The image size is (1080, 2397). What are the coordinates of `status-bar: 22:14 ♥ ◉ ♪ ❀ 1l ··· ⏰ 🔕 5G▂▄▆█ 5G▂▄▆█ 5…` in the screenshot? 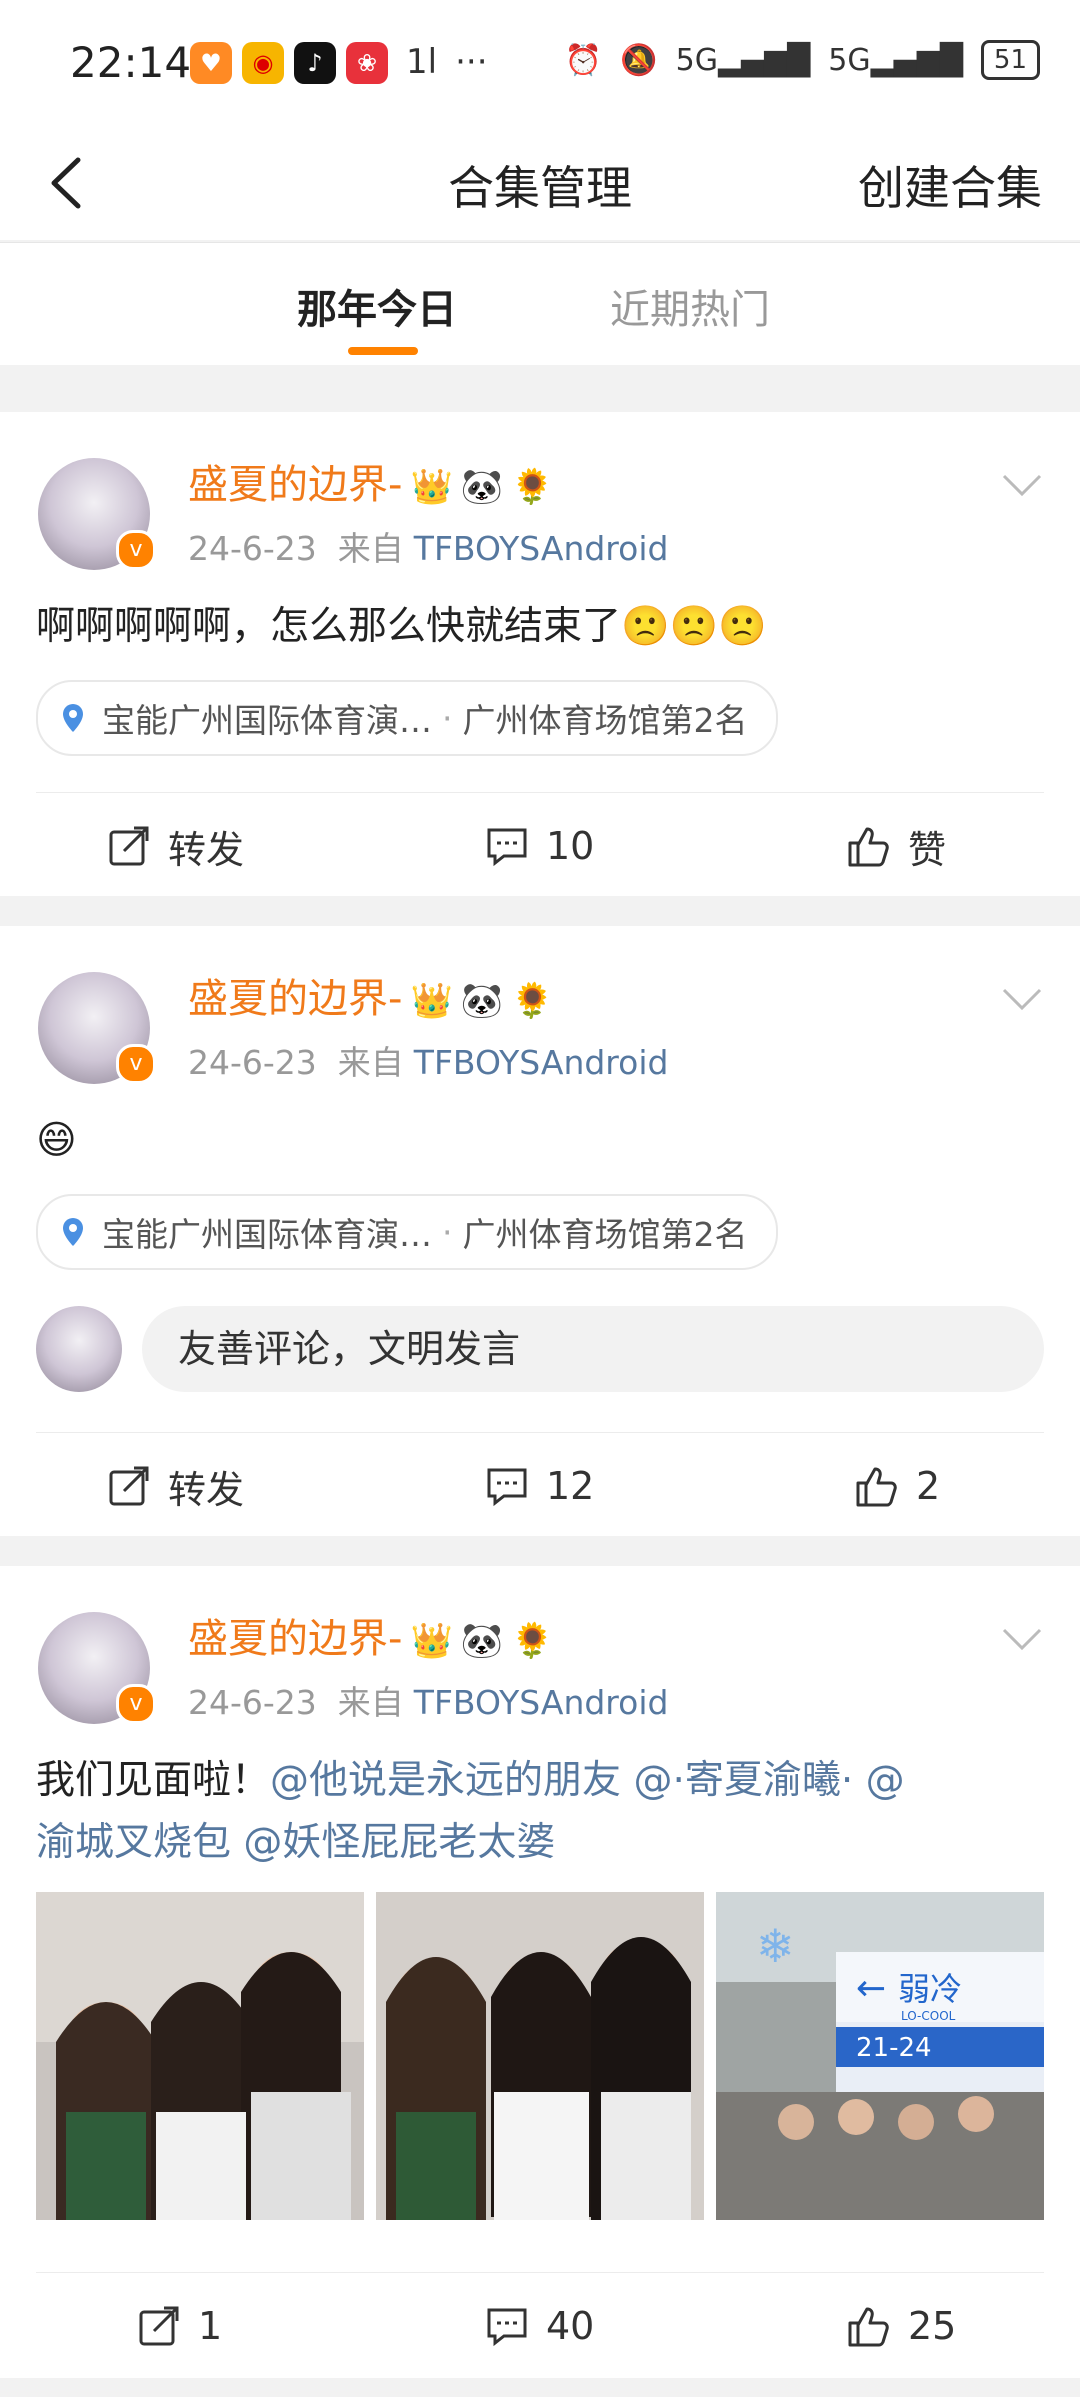 It's located at (540, 65).